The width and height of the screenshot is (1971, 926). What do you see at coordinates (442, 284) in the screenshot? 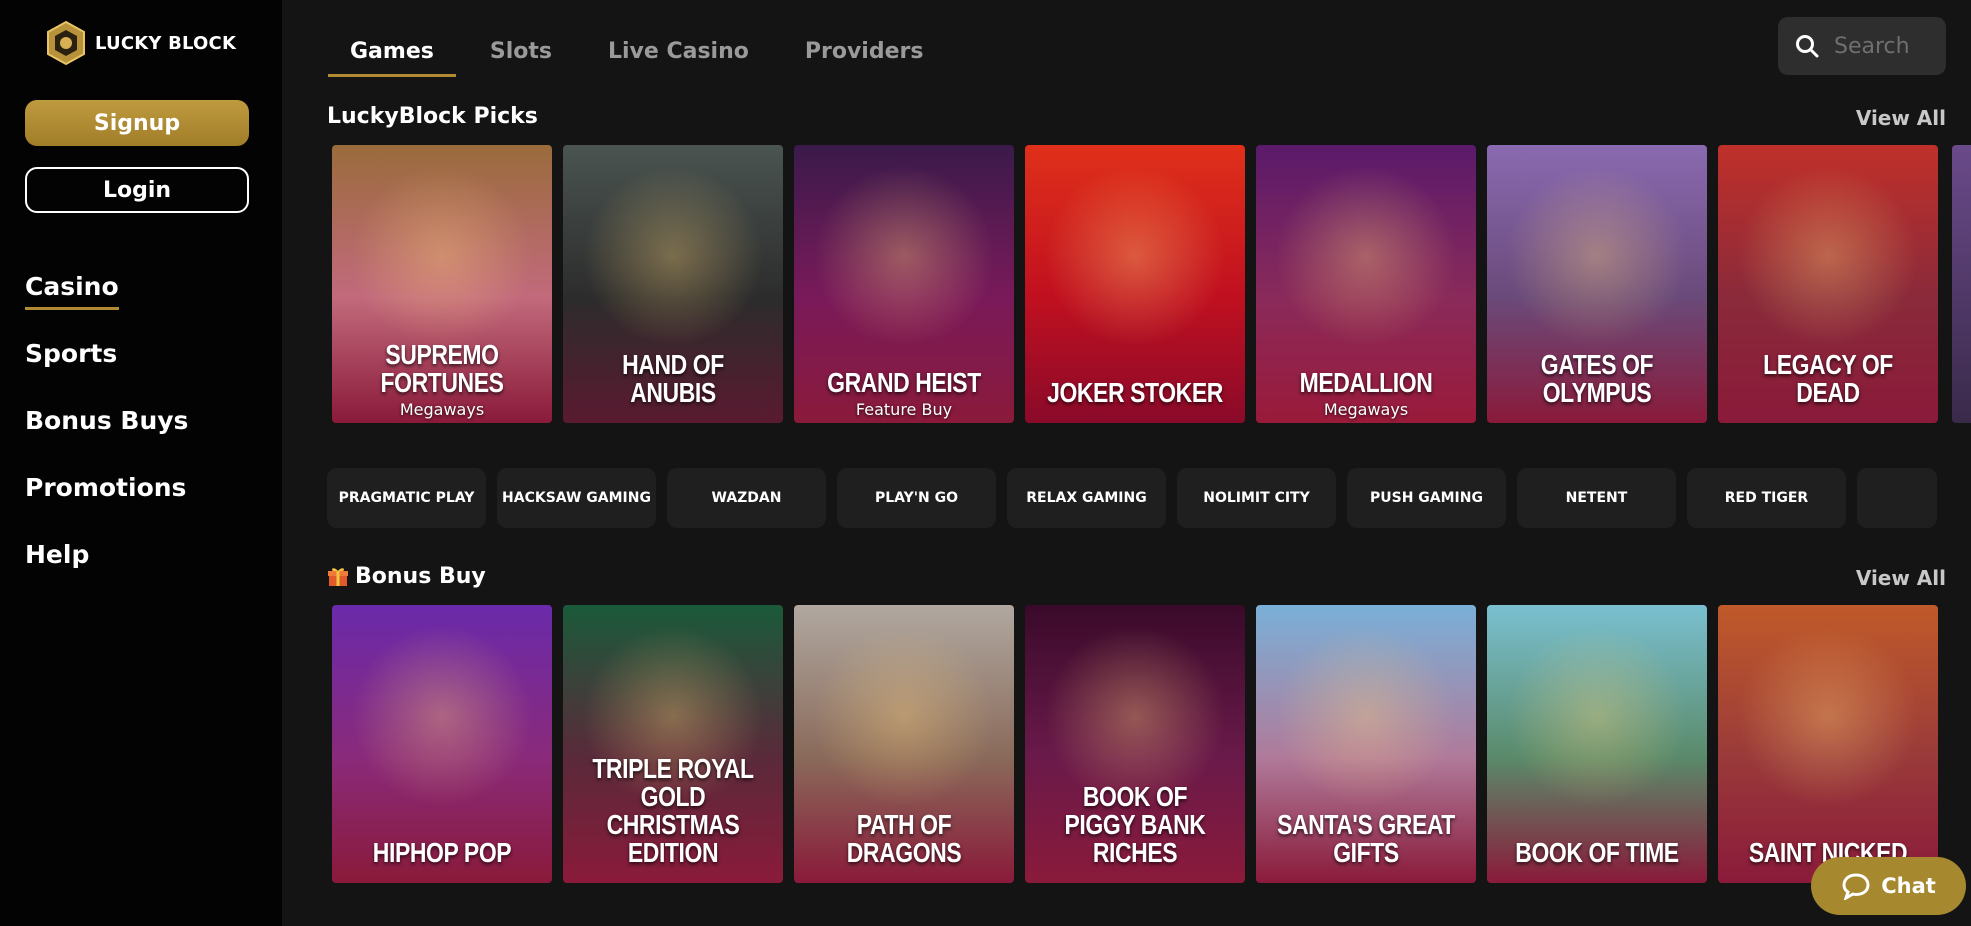
I see `game-card: SUPREMO FORTUNES Megaways` at bounding box center [442, 284].